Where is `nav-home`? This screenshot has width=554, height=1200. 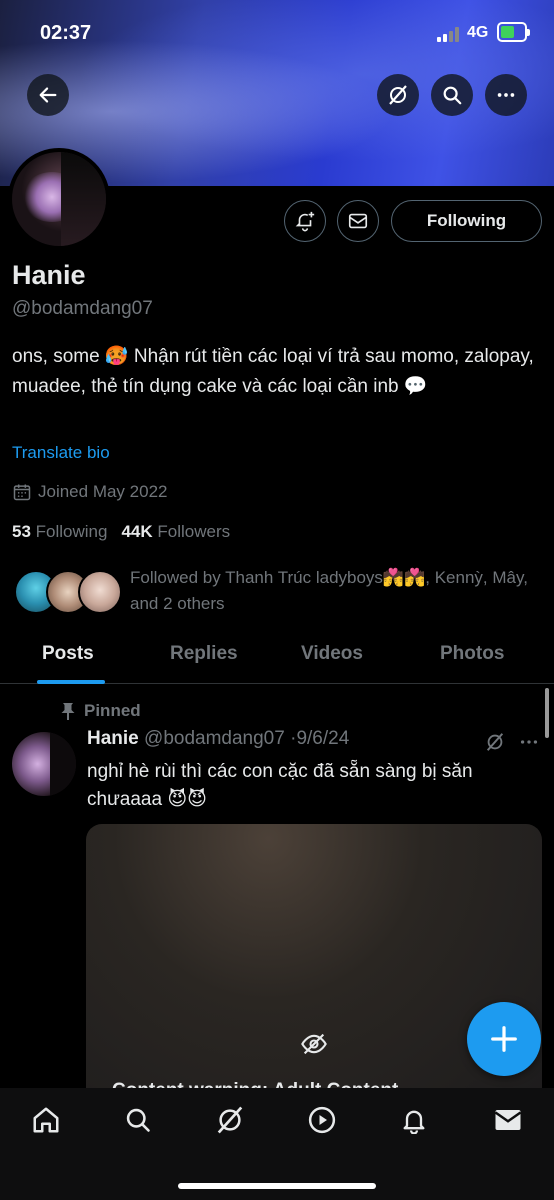 nav-home is located at coordinates (46, 1120).